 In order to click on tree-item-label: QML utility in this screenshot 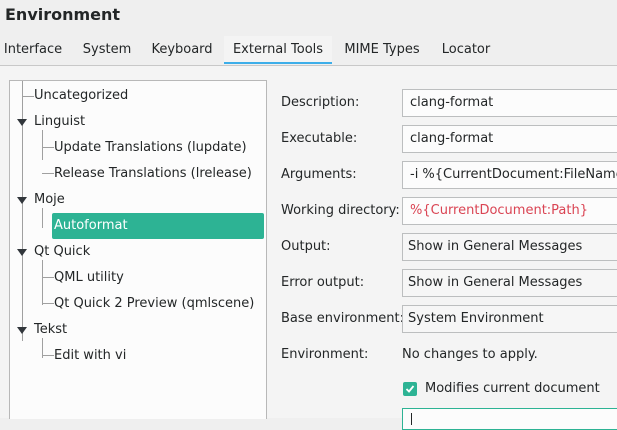, I will do `click(89, 277)`.